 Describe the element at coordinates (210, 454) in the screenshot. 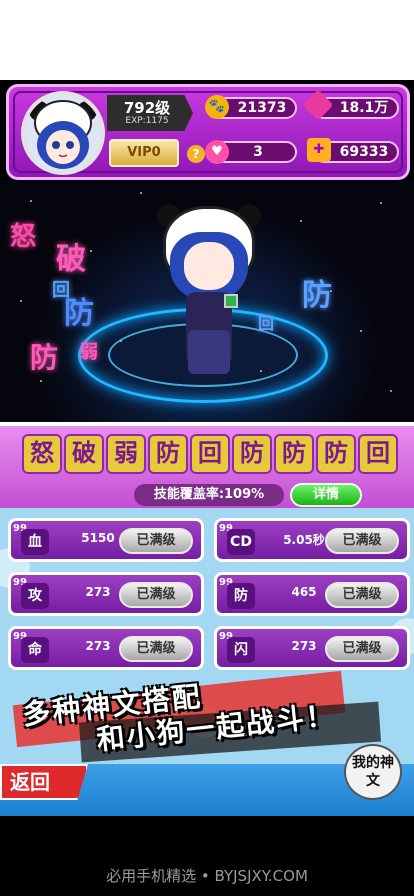

I see `rune-slot-5: 回` at that location.